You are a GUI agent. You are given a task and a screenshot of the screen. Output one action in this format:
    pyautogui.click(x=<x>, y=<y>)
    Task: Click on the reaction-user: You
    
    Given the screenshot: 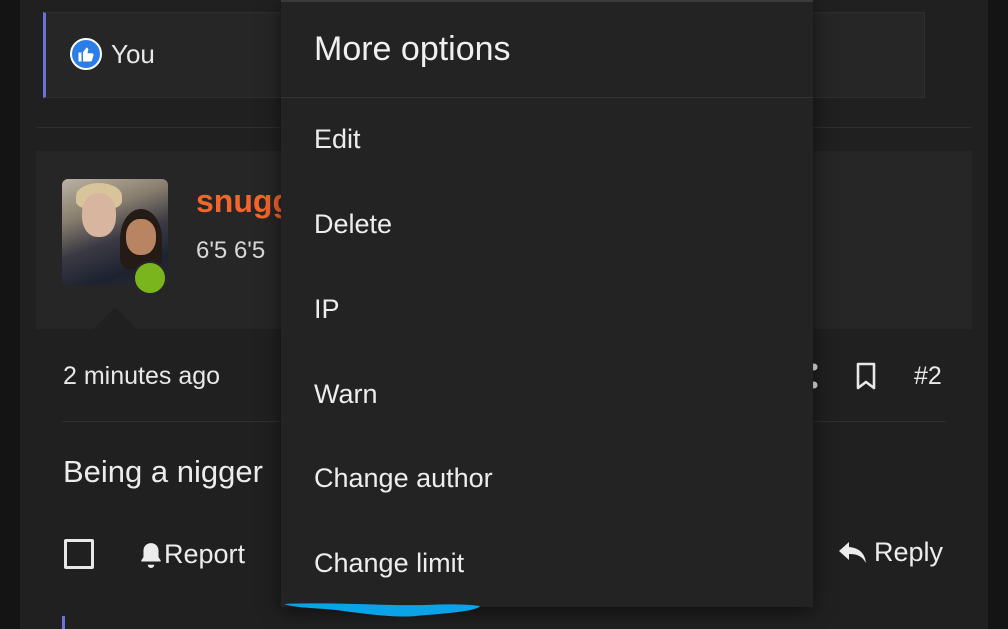 What is the action you would take?
    pyautogui.click(x=133, y=54)
    